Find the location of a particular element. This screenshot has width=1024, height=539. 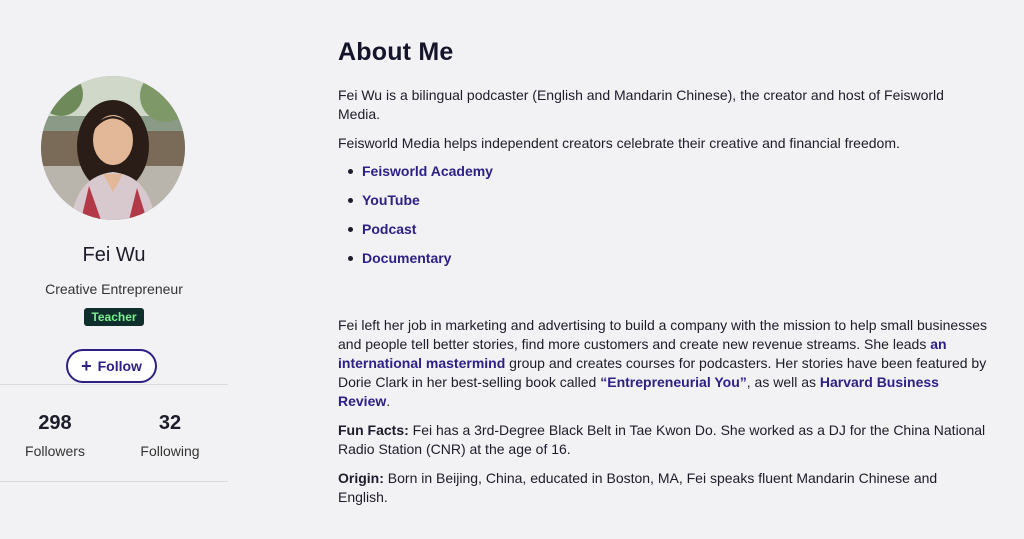

follow-label: Follow is located at coordinates (119, 366).